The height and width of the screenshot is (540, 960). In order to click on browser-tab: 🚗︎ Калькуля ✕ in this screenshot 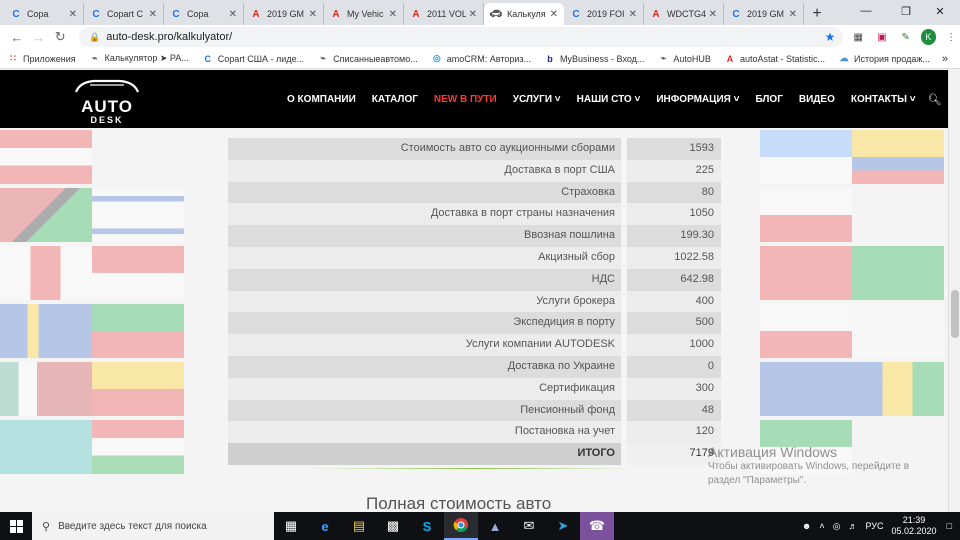, I will do `click(524, 14)`.